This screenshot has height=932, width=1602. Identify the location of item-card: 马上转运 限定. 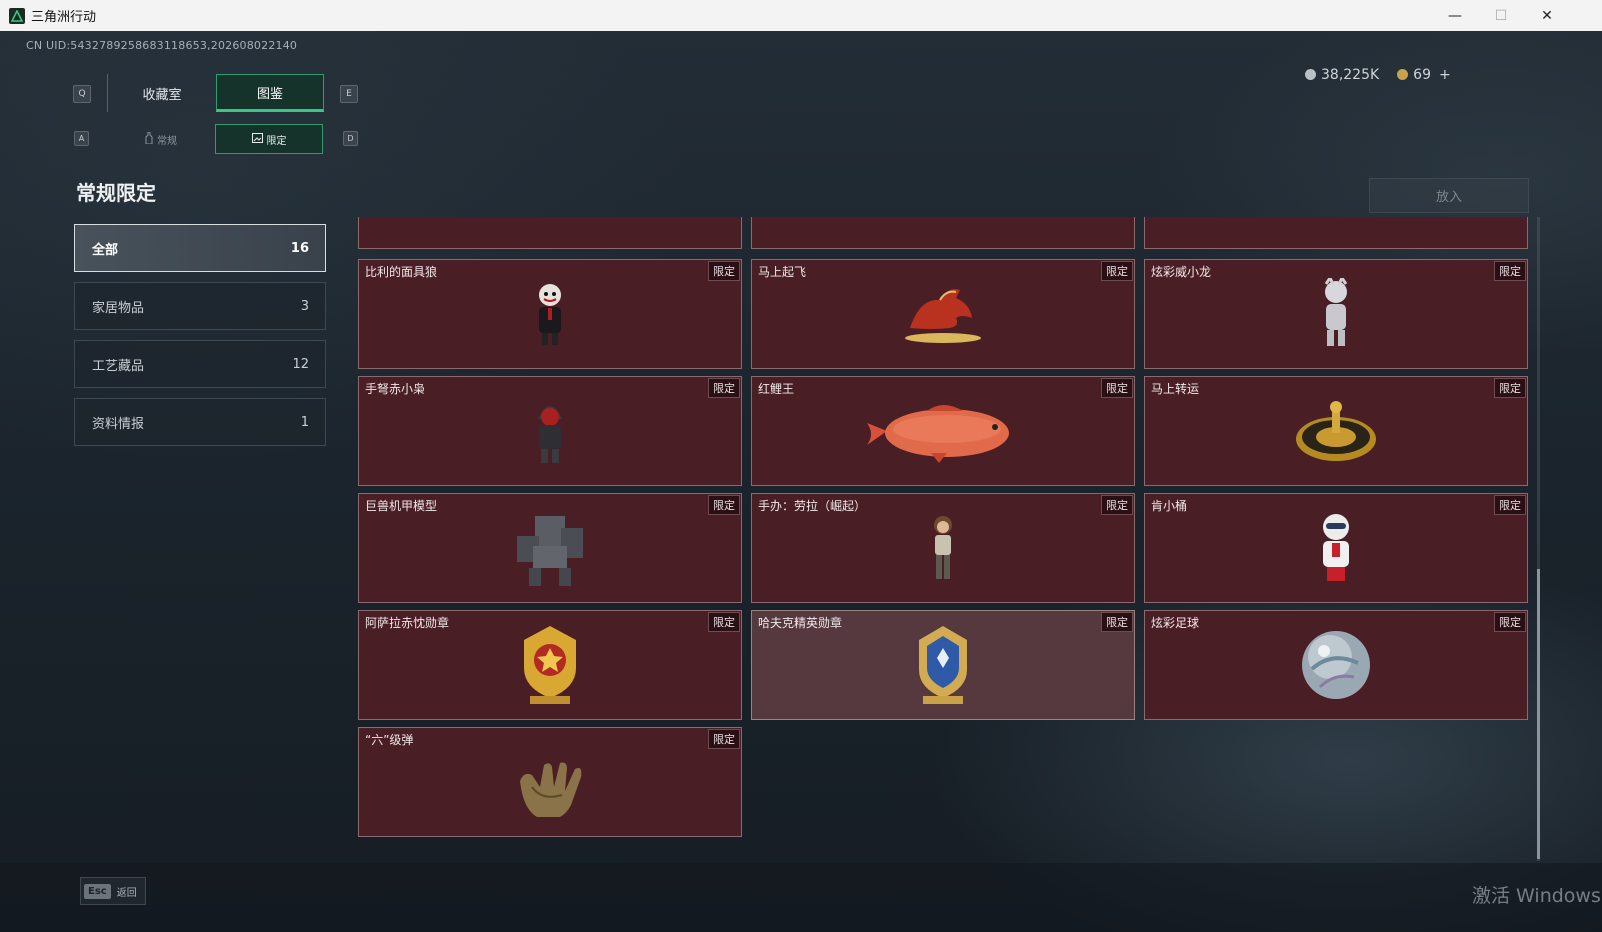
(1336, 431).